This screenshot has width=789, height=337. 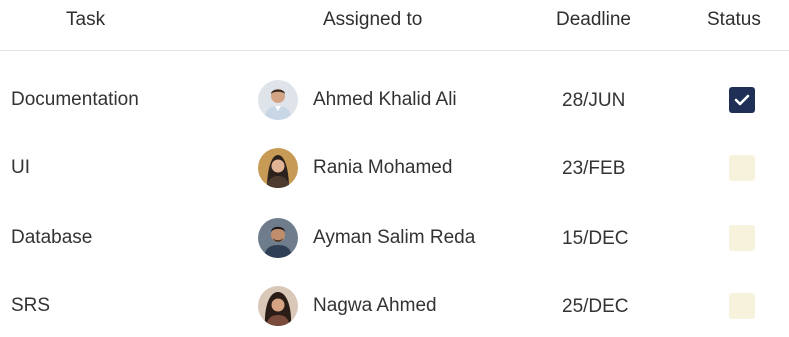 What do you see at coordinates (31, 305) in the screenshot?
I see `task-name: SRS` at bounding box center [31, 305].